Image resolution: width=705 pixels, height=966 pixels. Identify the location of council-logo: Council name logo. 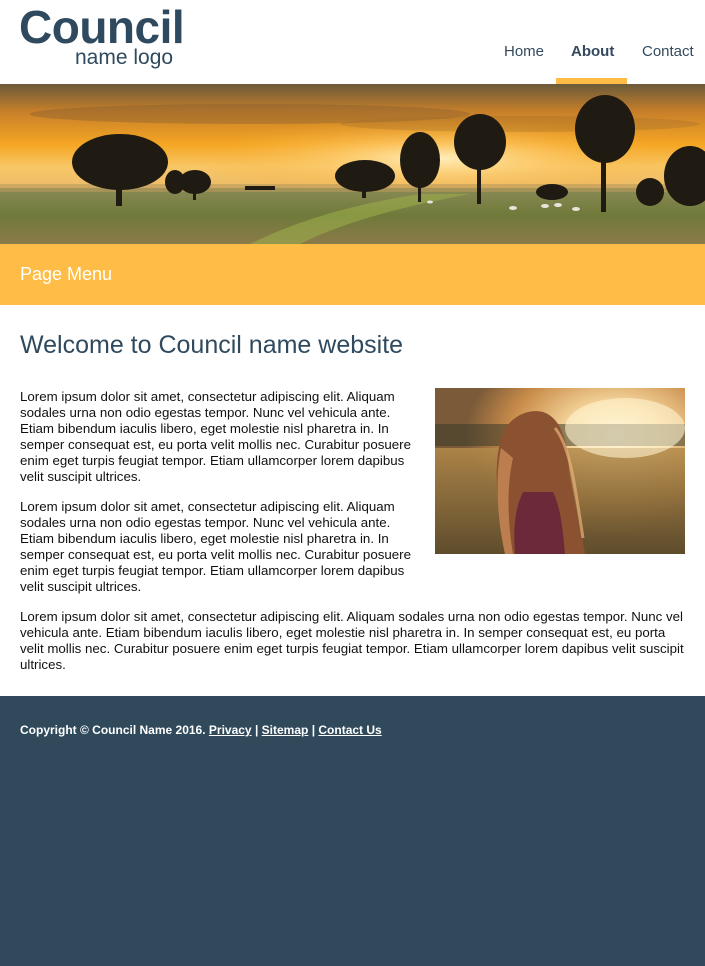
(102, 34).